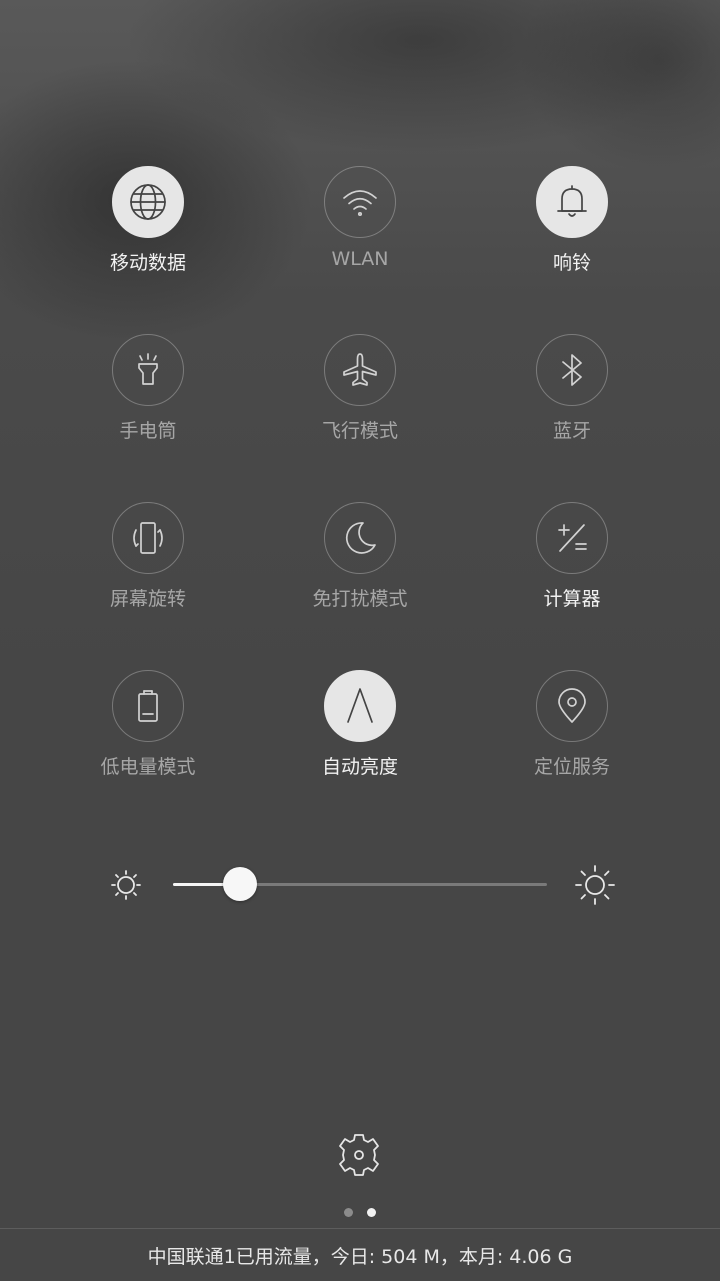 This screenshot has width=720, height=1281. What do you see at coordinates (595, 887) in the screenshot?
I see `sun-large-icon` at bounding box center [595, 887].